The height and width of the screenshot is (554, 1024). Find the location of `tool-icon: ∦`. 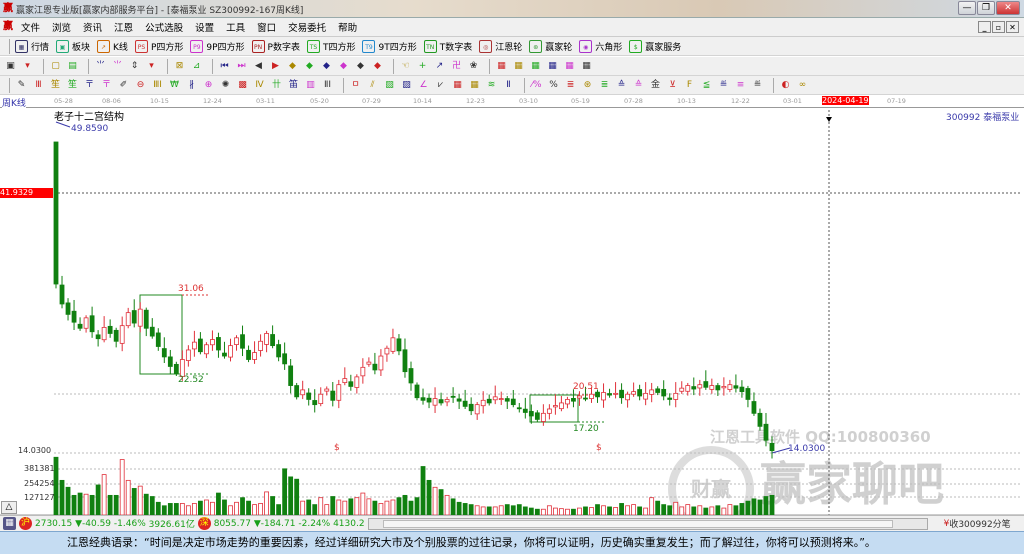

tool-icon: ∦ is located at coordinates (191, 85).